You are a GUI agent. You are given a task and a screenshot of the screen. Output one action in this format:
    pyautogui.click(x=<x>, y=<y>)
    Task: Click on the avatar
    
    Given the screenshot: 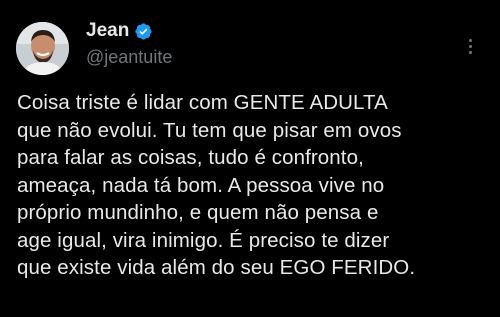 What is the action you would take?
    pyautogui.click(x=42, y=48)
    